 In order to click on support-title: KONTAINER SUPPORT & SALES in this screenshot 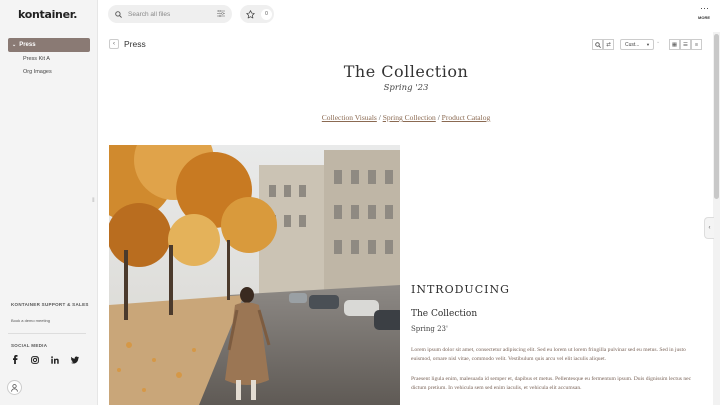, I will do `click(50, 304)`.